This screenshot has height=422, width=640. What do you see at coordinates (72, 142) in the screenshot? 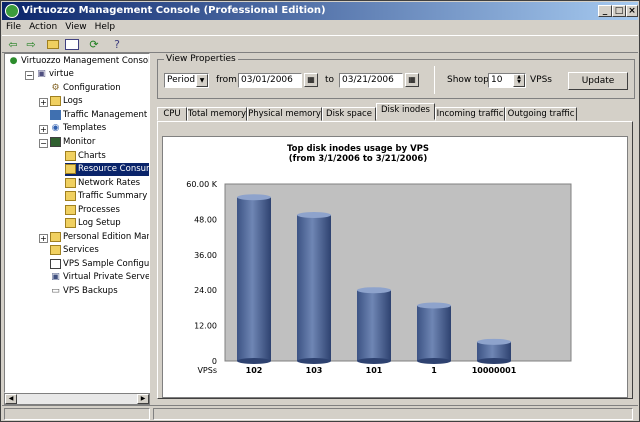
I see `tree-item-monitor: Monitor` at bounding box center [72, 142].